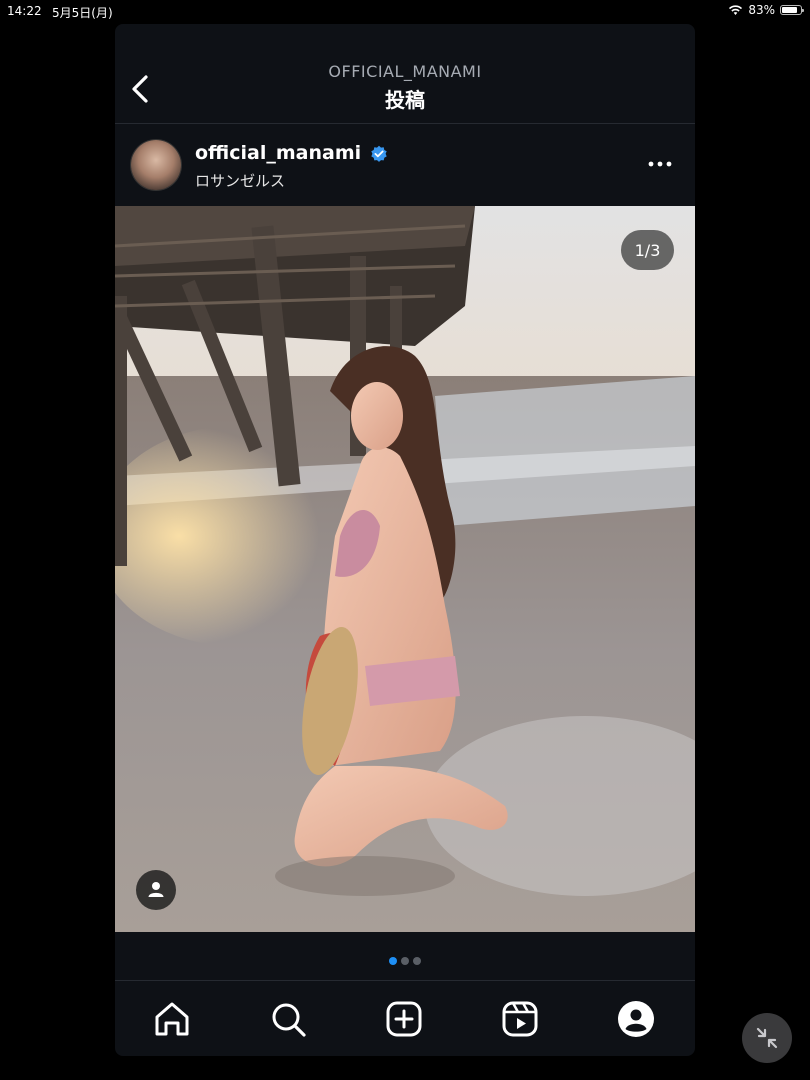  Describe the element at coordinates (288, 1019) in the screenshot. I see `search-icon` at that location.